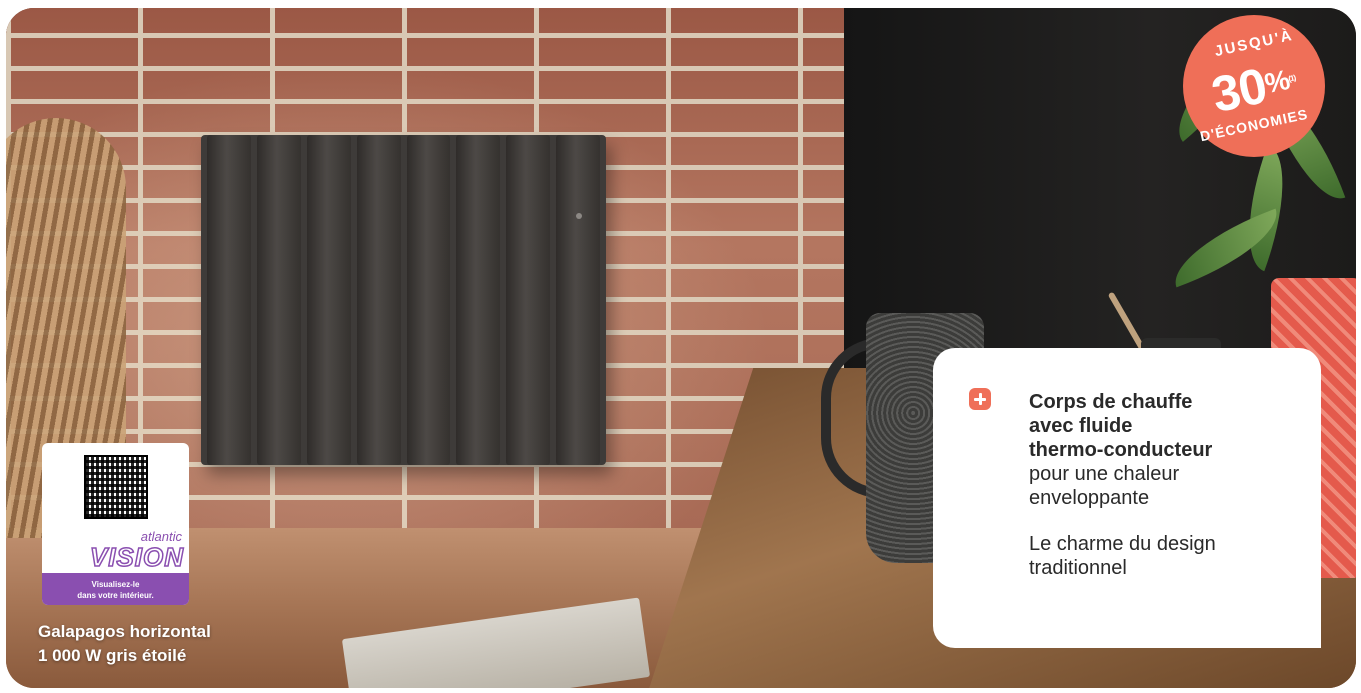 The width and height of the screenshot is (1361, 693). What do you see at coordinates (115, 584) in the screenshot?
I see `qr-caption-line: Visualisez-le` at bounding box center [115, 584].